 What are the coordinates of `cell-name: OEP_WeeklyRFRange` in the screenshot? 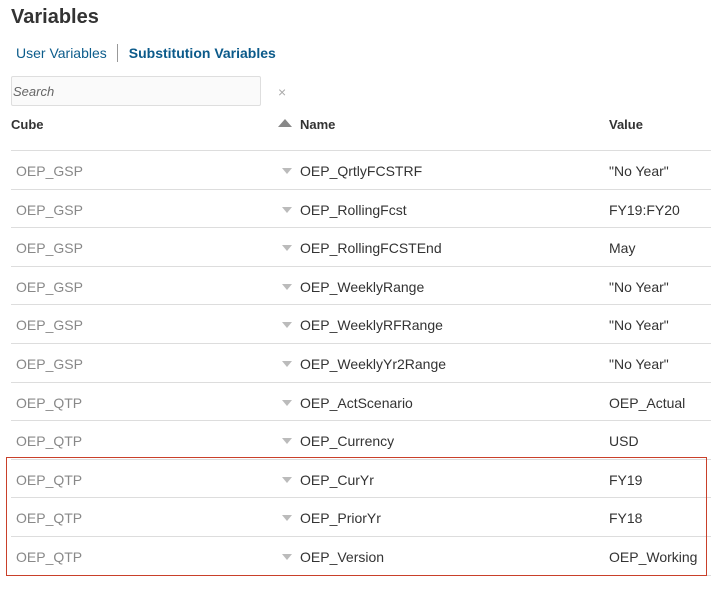 It's located at (371, 325).